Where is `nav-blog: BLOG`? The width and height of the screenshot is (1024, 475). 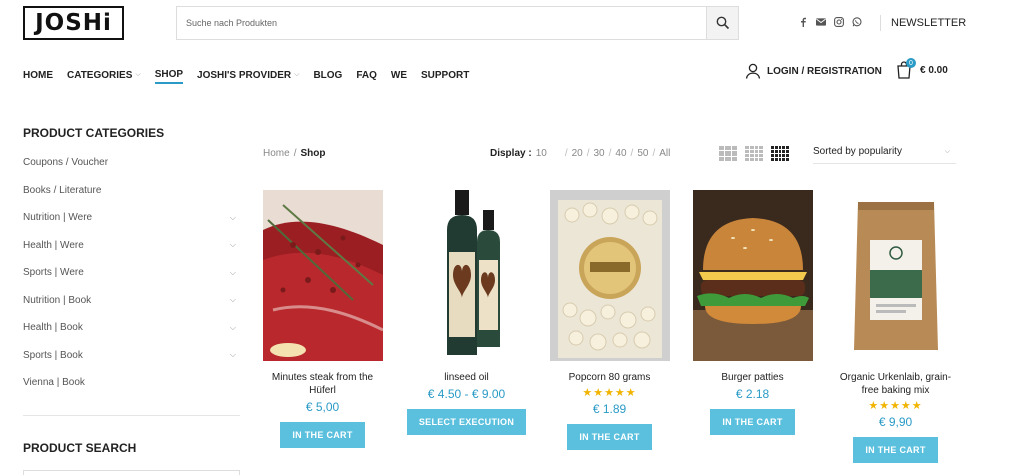 nav-blog: BLOG is located at coordinates (327, 75).